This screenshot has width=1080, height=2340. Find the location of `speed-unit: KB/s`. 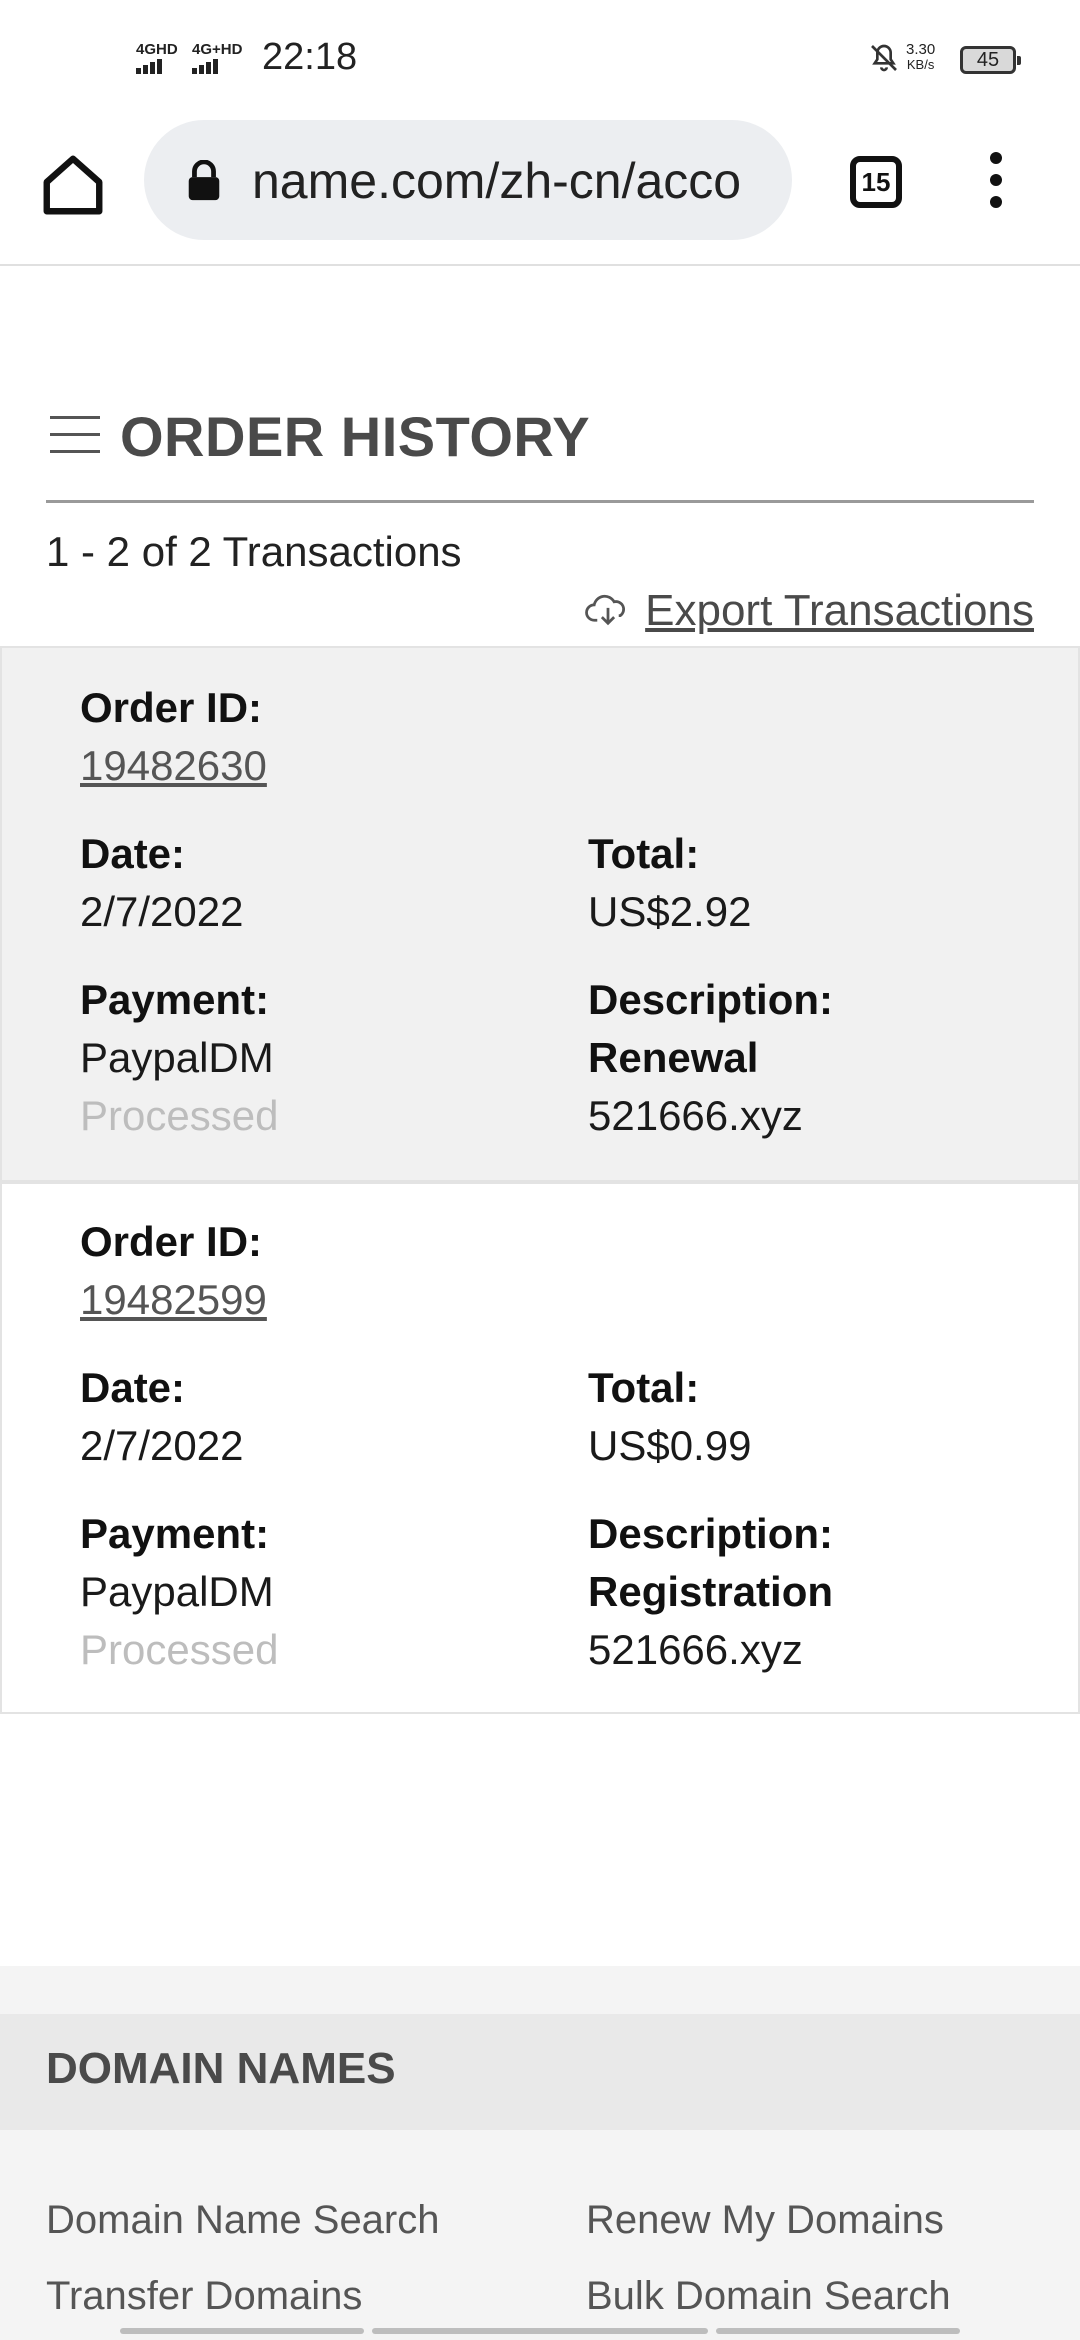

speed-unit: KB/s is located at coordinates (920, 64).